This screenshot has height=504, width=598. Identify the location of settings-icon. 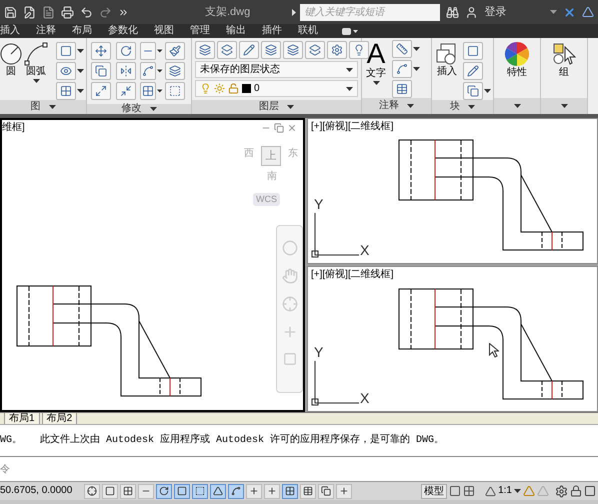
(561, 491).